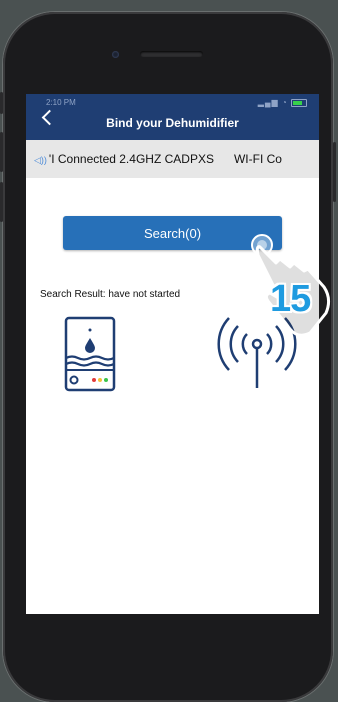 The width and height of the screenshot is (338, 702). What do you see at coordinates (90, 354) in the screenshot?
I see `dehumidifier-icon` at bounding box center [90, 354].